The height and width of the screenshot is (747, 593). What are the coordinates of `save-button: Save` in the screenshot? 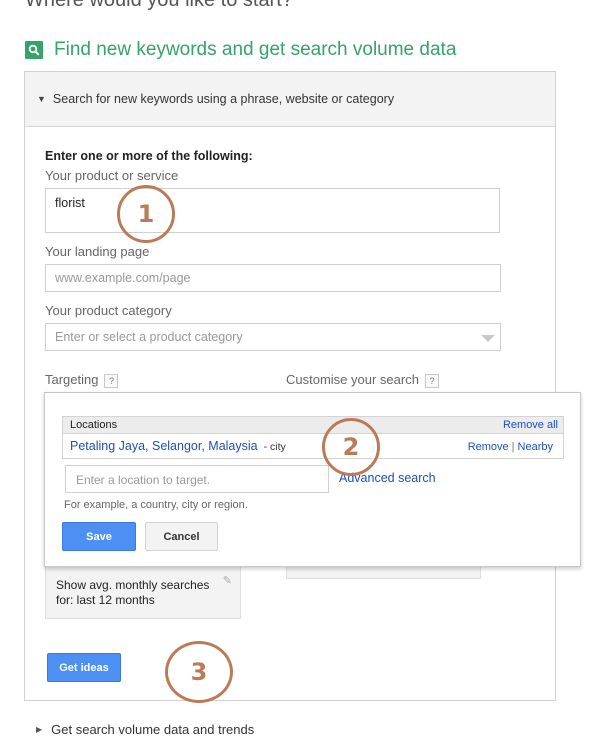 It's located at (99, 536).